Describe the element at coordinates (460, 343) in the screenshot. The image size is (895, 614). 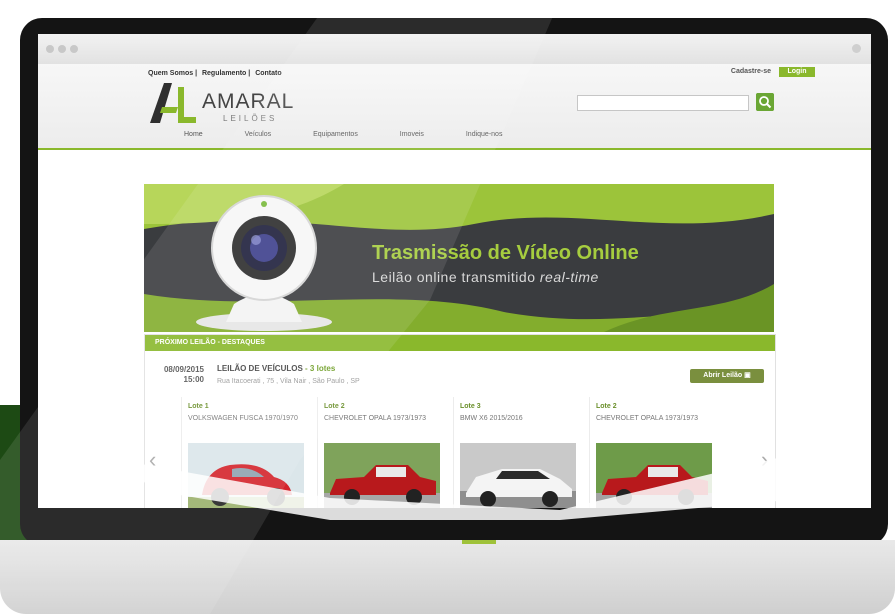
I see `auction-header: PRÓXIMO LEILÃO - DESTAQUES` at that location.